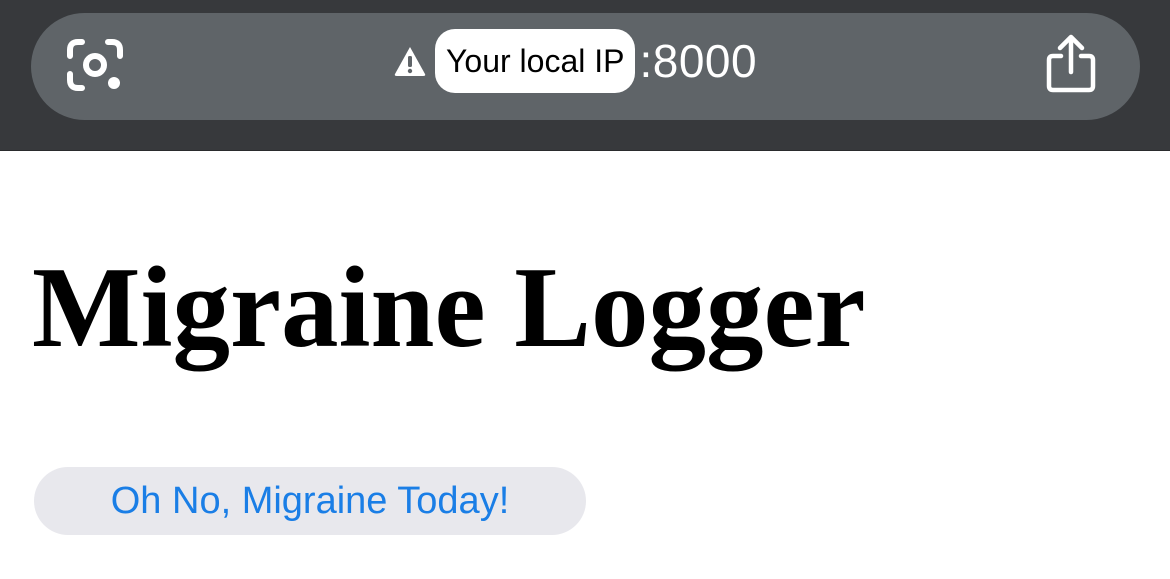 The height and width of the screenshot is (579, 1170). I want to click on address-port: :8000, so click(698, 61).